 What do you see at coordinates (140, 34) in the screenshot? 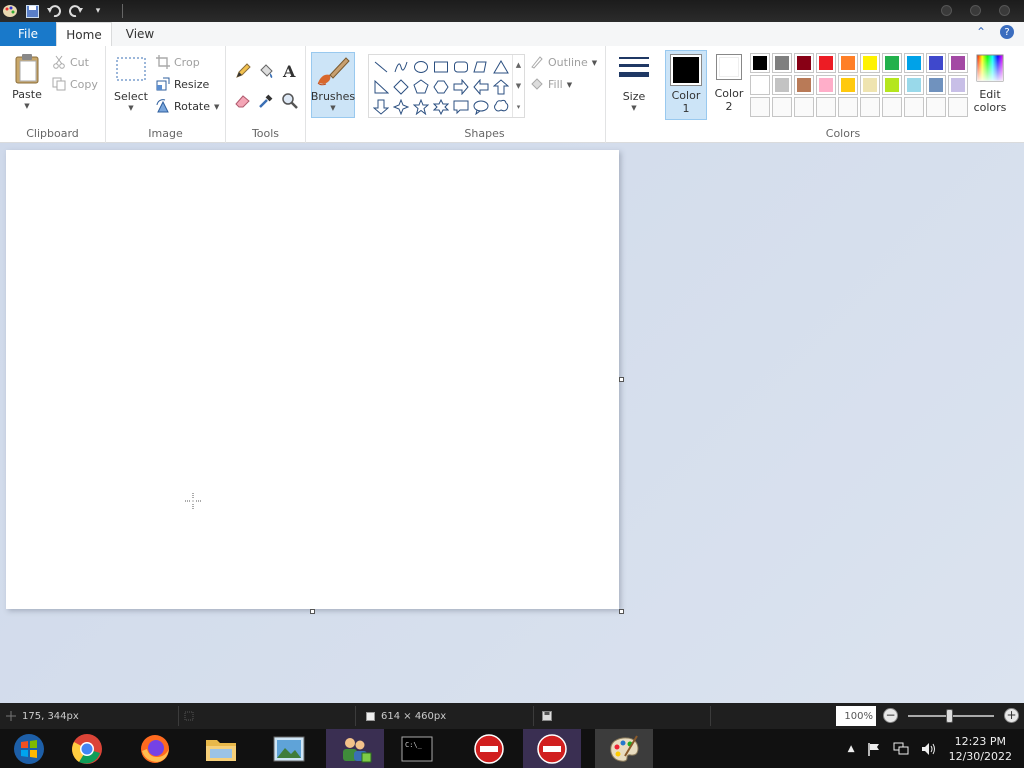
I see `tab-view: View` at bounding box center [140, 34].